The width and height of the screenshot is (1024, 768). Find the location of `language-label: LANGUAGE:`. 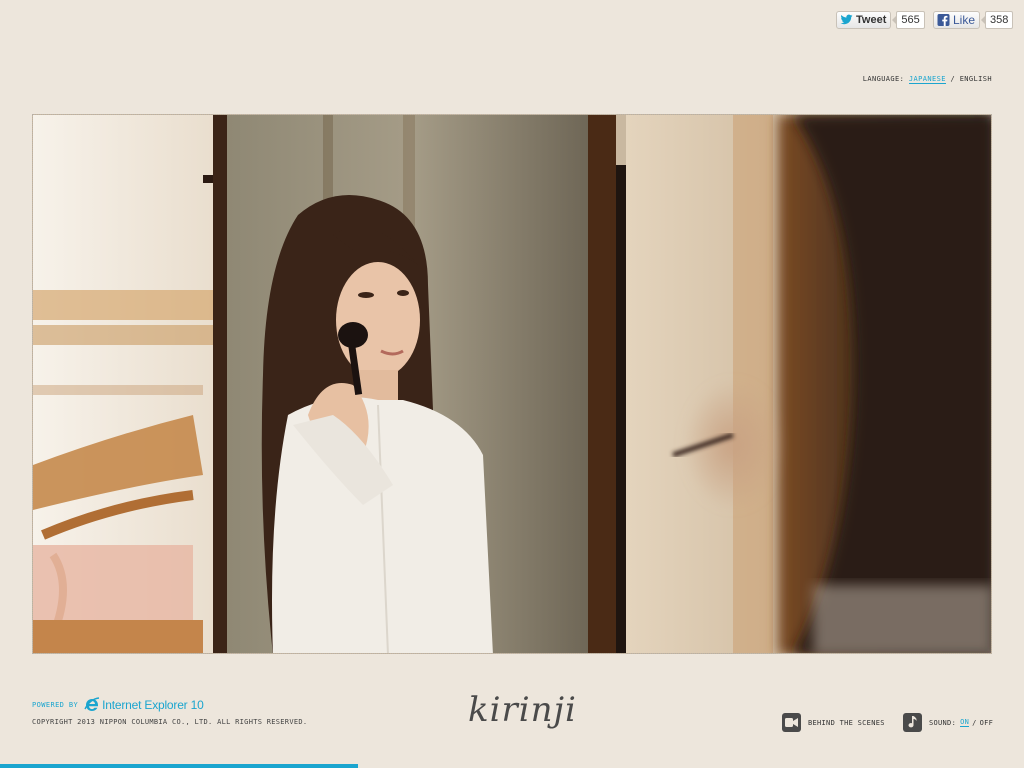

language-label: LANGUAGE: is located at coordinates (883, 79).